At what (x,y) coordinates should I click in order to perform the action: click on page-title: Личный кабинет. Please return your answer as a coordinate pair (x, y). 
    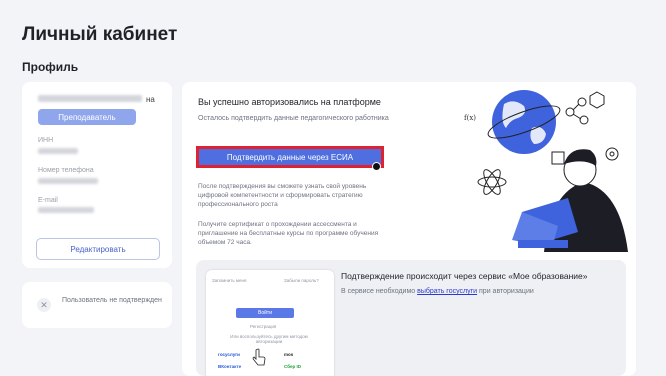
    Looking at the image, I should click on (100, 34).